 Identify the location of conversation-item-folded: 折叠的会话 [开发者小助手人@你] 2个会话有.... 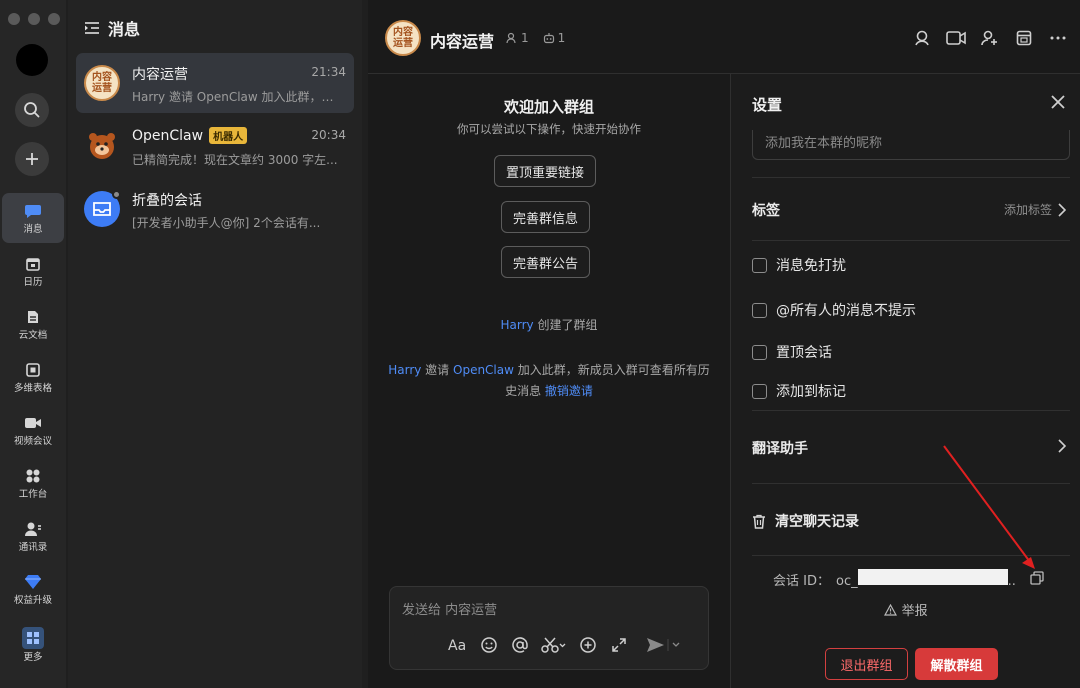
(215, 209).